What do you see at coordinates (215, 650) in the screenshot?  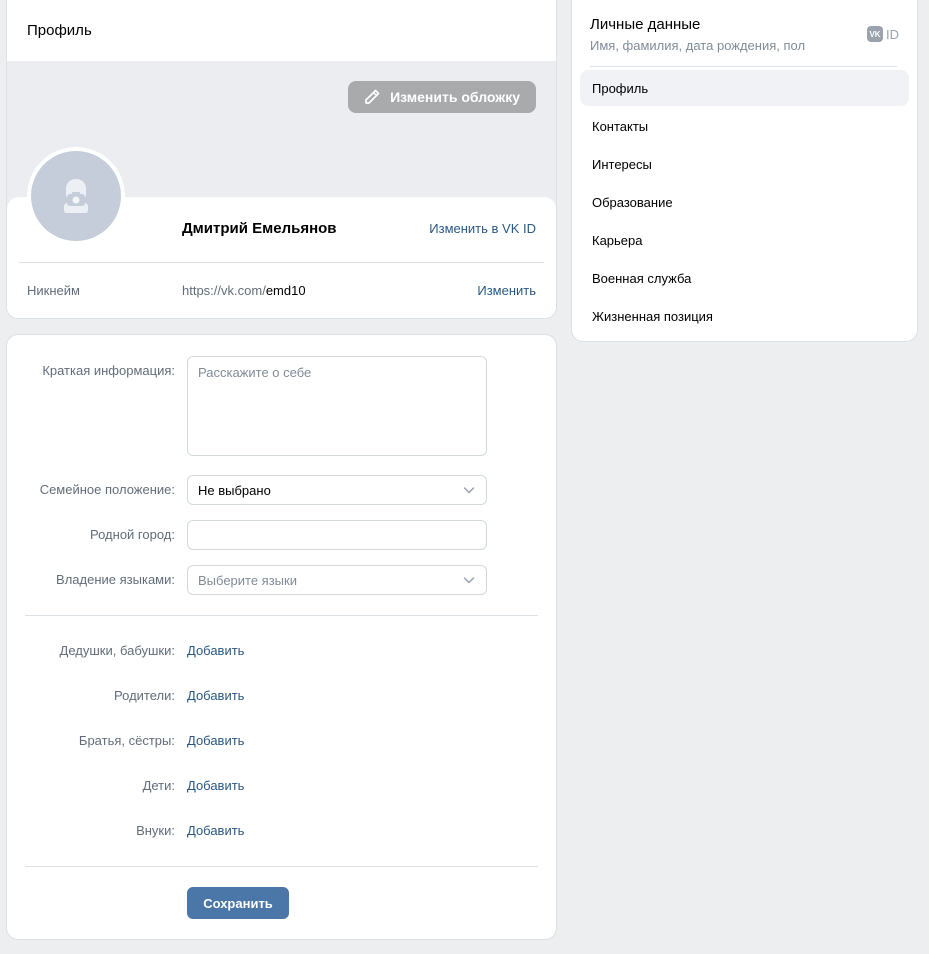 I see `add-grandparents-link: Добавить` at bounding box center [215, 650].